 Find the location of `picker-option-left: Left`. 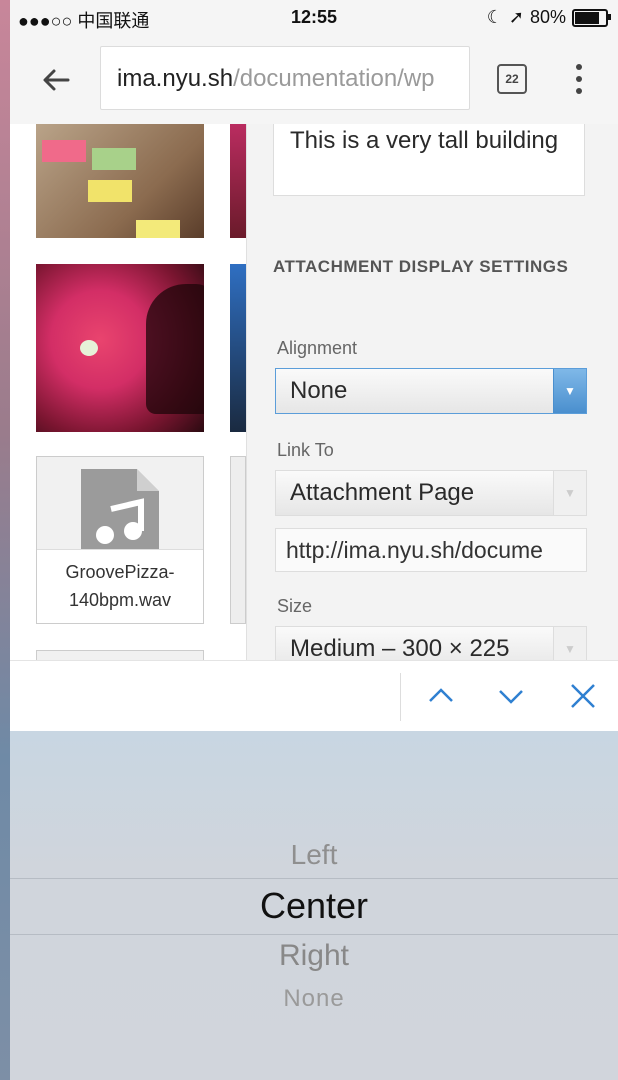

picker-option-left: Left is located at coordinates (314, 855).